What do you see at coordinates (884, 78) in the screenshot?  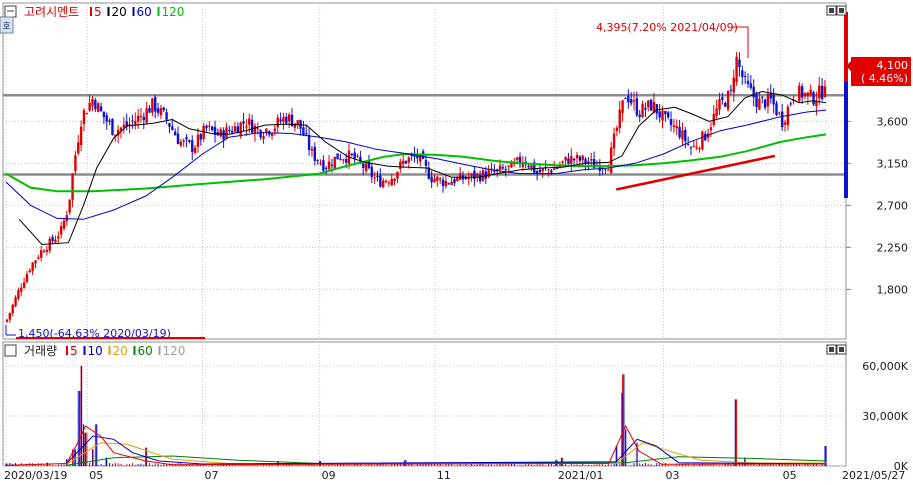 I see `current-price-change: ( 4.46%)` at bounding box center [884, 78].